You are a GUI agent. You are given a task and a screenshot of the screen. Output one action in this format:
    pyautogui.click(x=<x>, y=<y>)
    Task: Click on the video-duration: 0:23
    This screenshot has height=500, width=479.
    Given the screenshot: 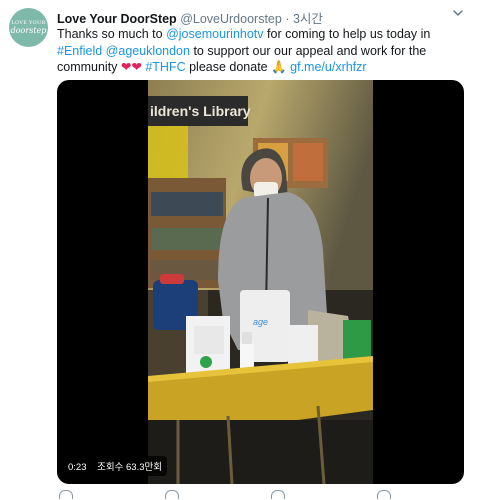 What is the action you would take?
    pyautogui.click(x=77, y=467)
    